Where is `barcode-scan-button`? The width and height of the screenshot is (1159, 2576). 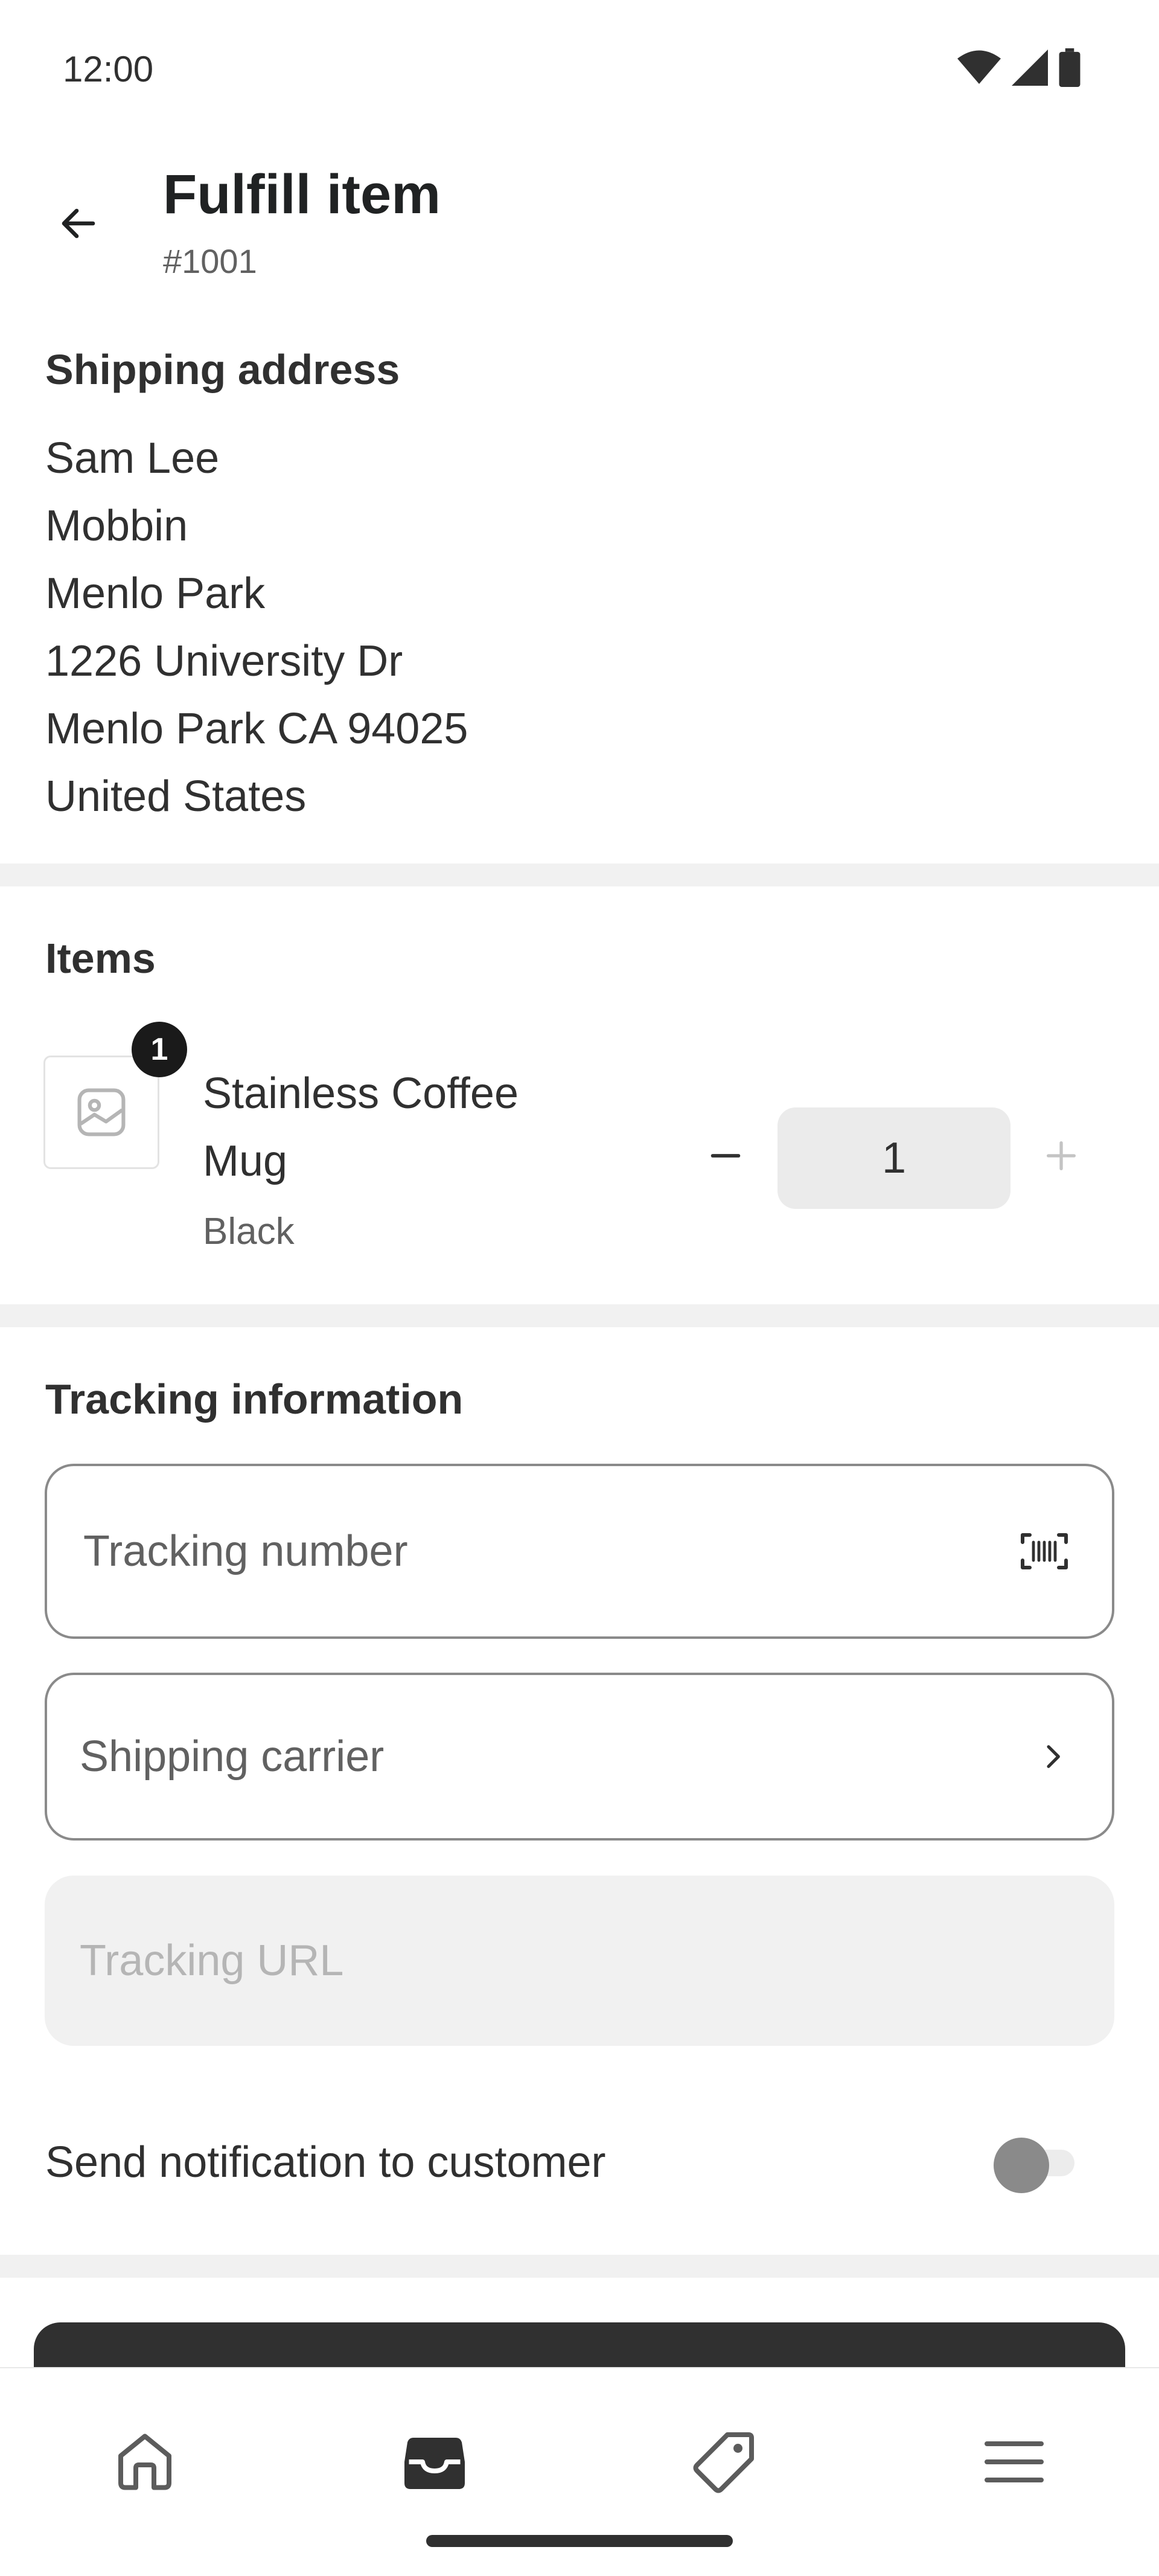 barcode-scan-button is located at coordinates (1044, 1551).